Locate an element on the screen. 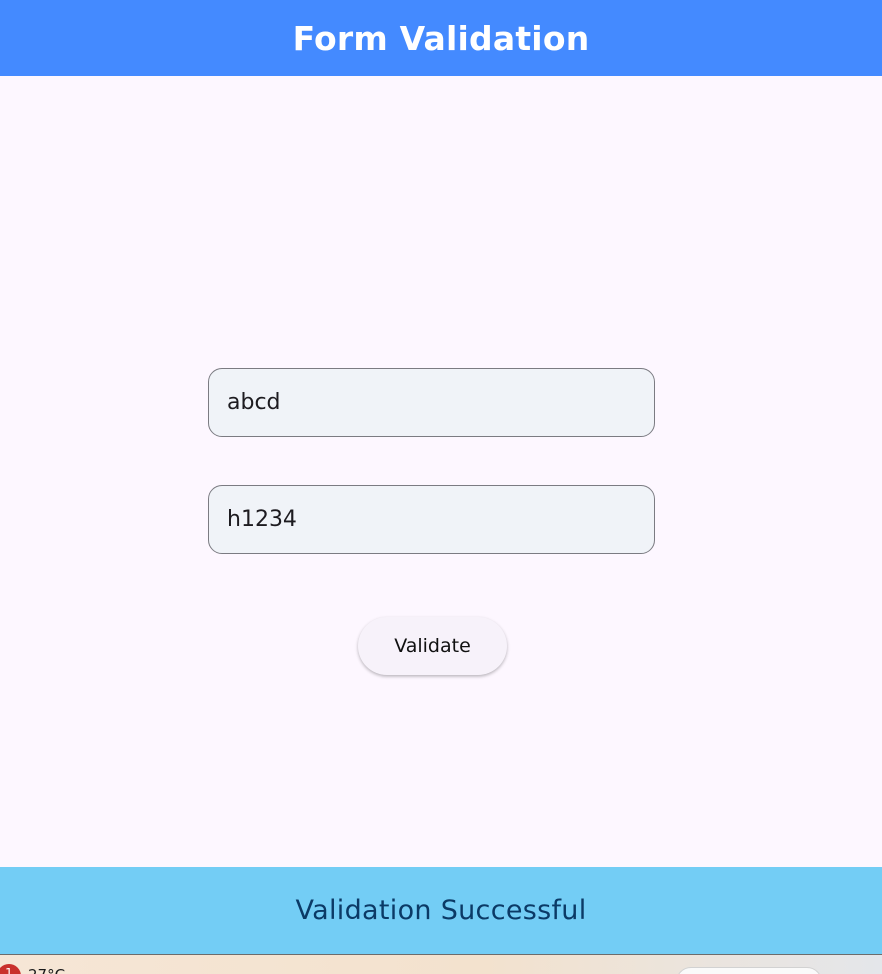 Image resolution: width=882 pixels, height=974 pixels. snackbar: Validation Successful is located at coordinates (441, 910).